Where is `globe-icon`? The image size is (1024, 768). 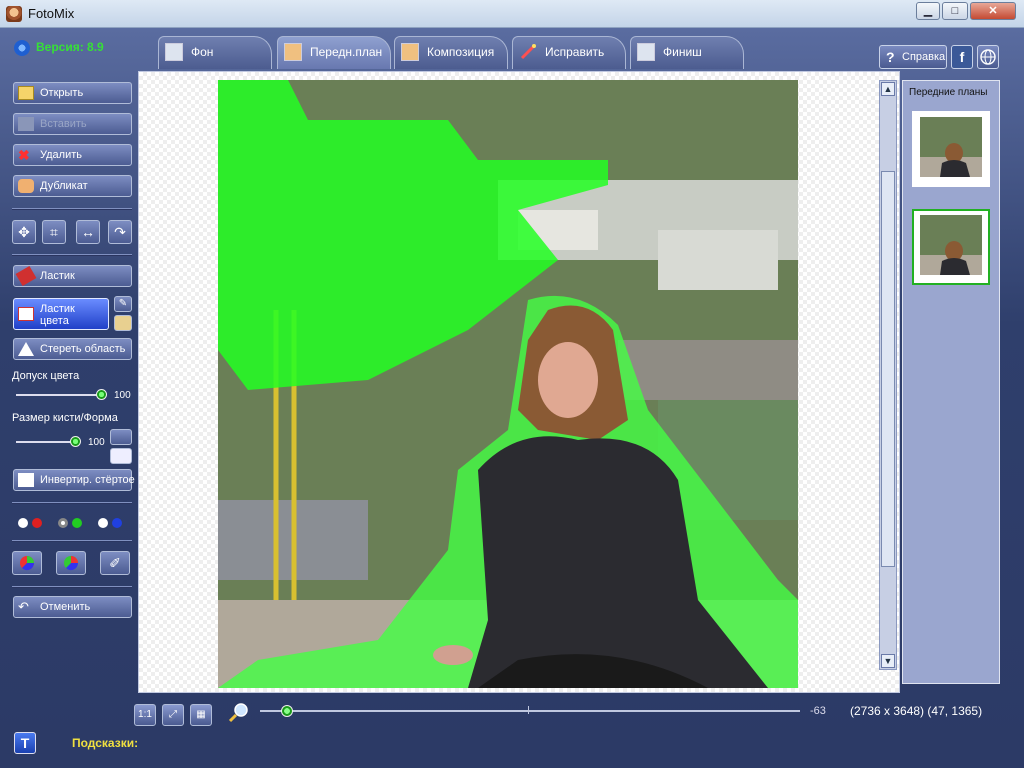 globe-icon is located at coordinates (988, 57).